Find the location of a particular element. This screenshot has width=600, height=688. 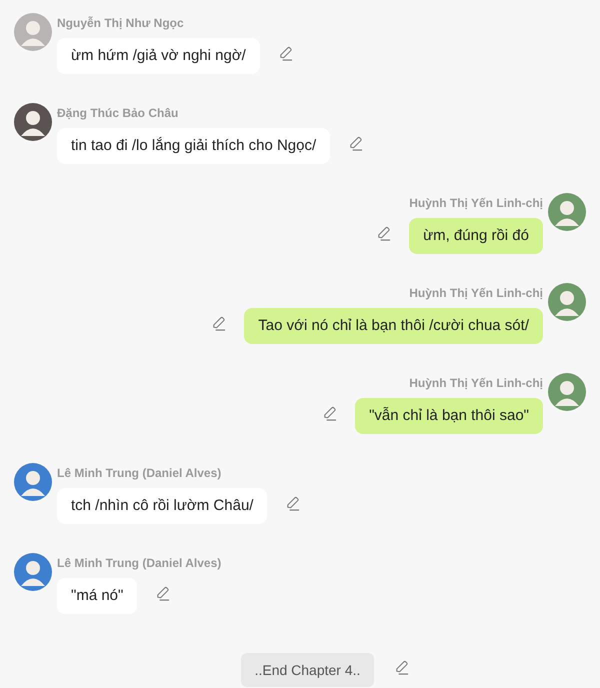

chapter-end-note: ..End Chapter 4.. is located at coordinates (307, 670).